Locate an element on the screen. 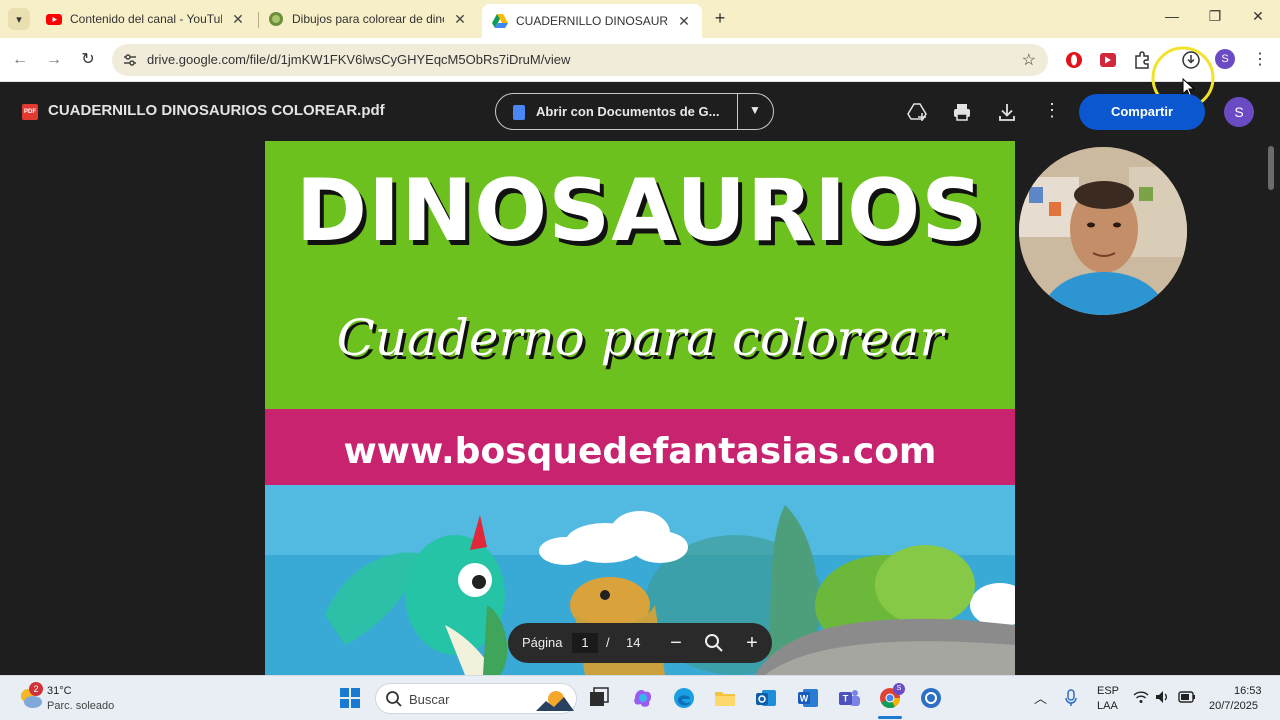  word-icon: W is located at coordinates (808, 698).